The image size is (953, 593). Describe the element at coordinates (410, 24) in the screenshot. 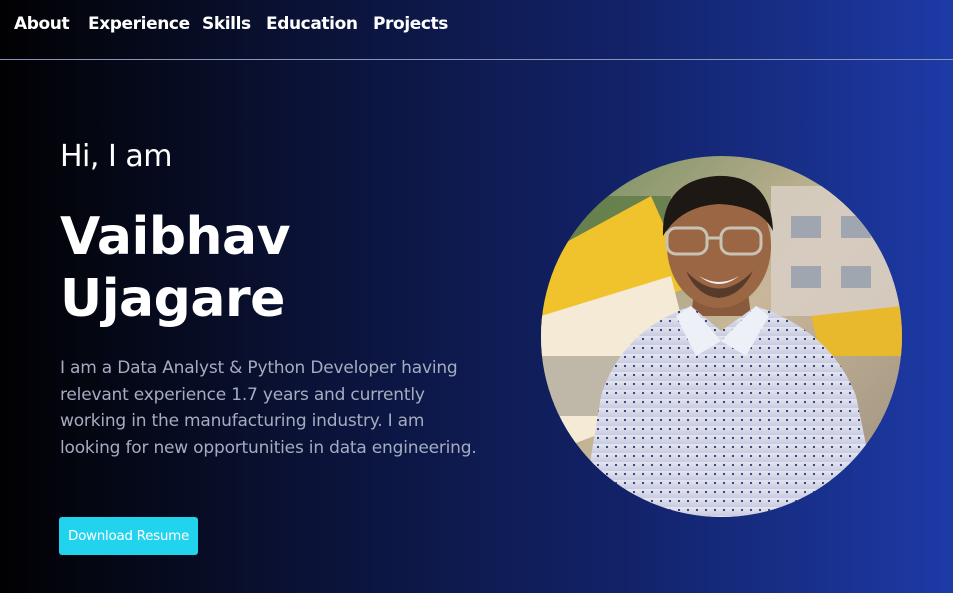

I see `nav-link-projects: Projects` at that location.